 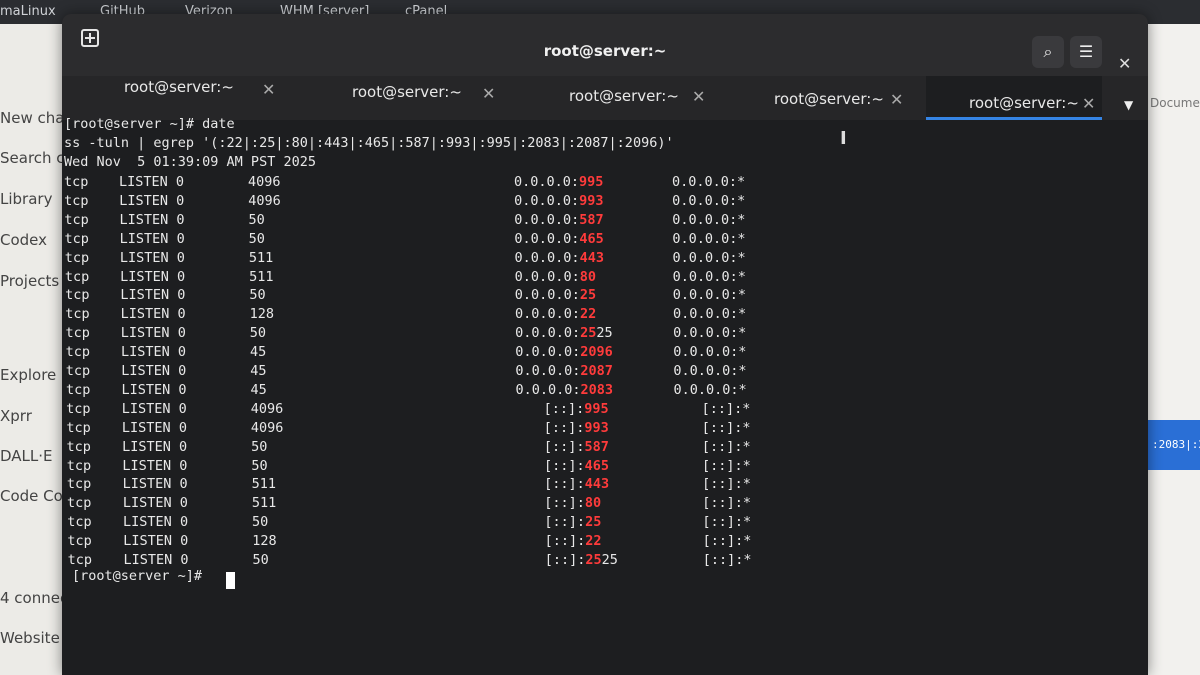 I want to click on local-address-cell: 0.0.0.0:443, so click(x=559, y=258).